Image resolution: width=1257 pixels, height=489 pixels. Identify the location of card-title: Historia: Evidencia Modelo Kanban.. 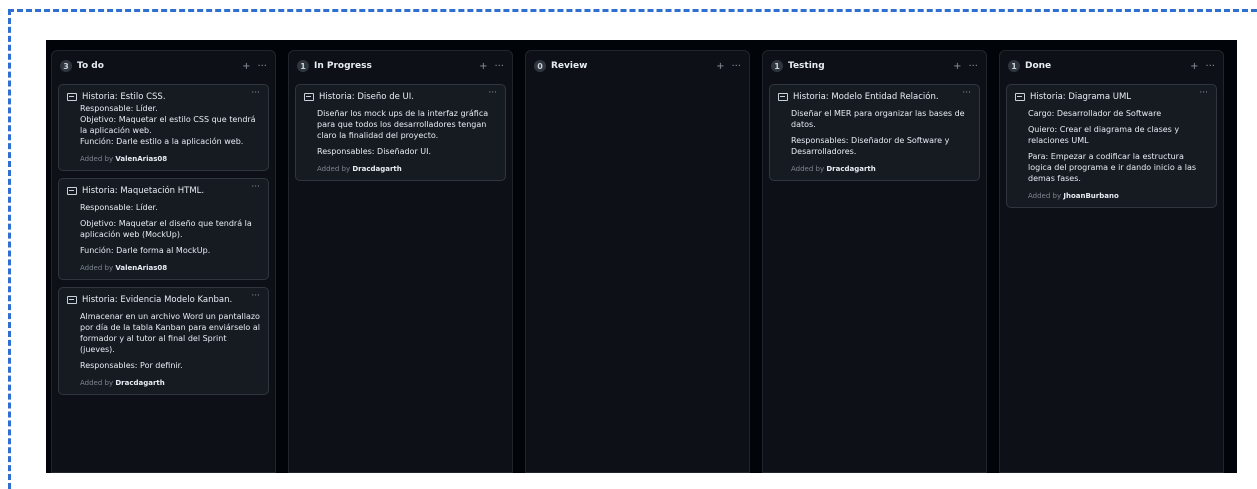
(171, 300).